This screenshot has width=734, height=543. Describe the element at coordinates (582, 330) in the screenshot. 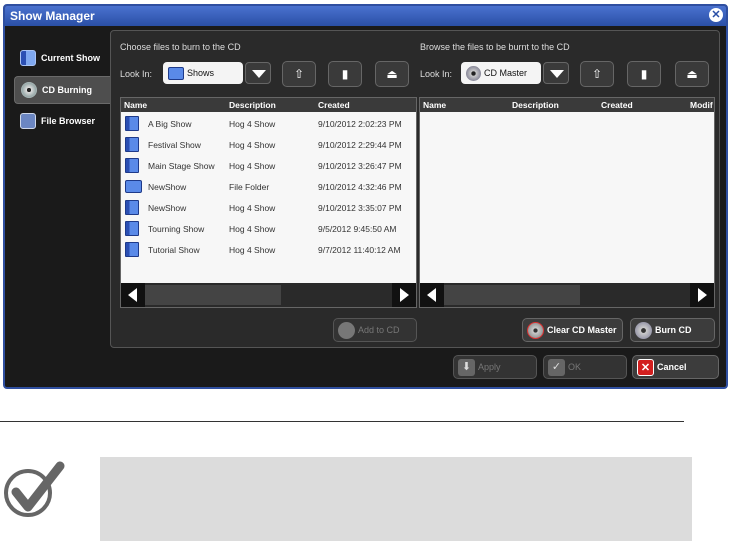

I see `clear-cd-master-label: Clear CD Master` at that location.